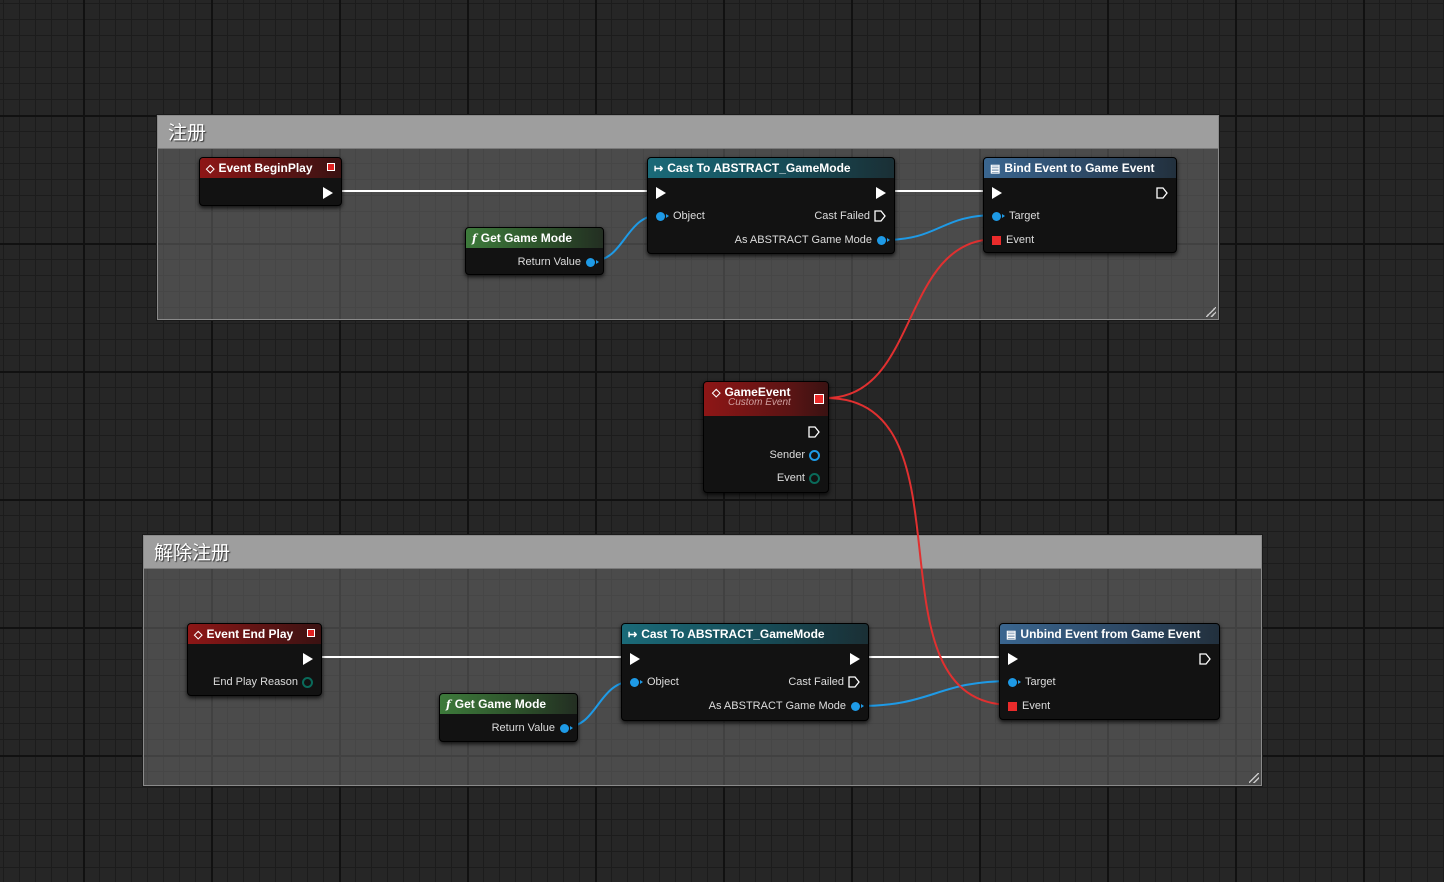 Image resolution: width=1444 pixels, height=882 pixels. Describe the element at coordinates (1080, 168) in the screenshot. I see `node-header: ▤ Bind Event to Game Event` at that location.